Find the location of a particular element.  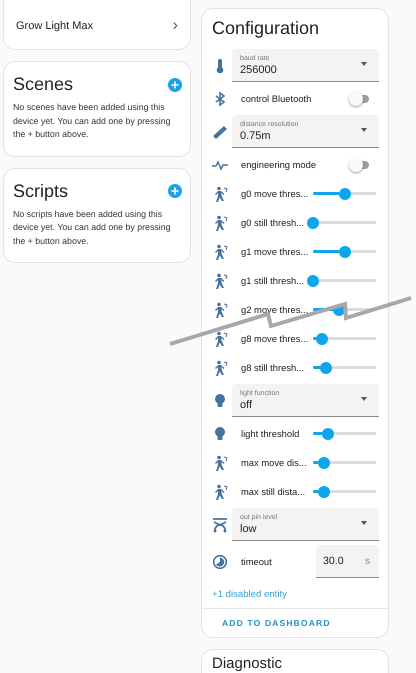

ruler-icon is located at coordinates (220, 132).